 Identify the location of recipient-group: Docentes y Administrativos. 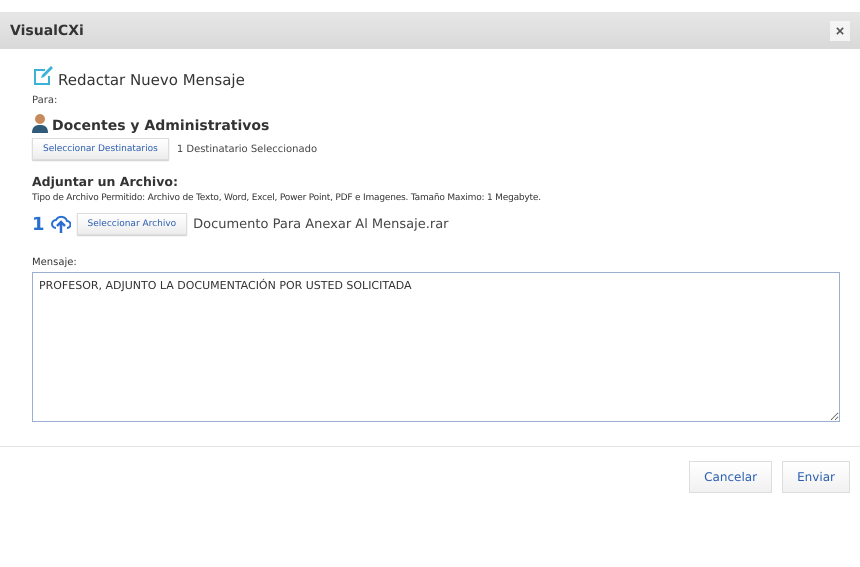
(161, 126).